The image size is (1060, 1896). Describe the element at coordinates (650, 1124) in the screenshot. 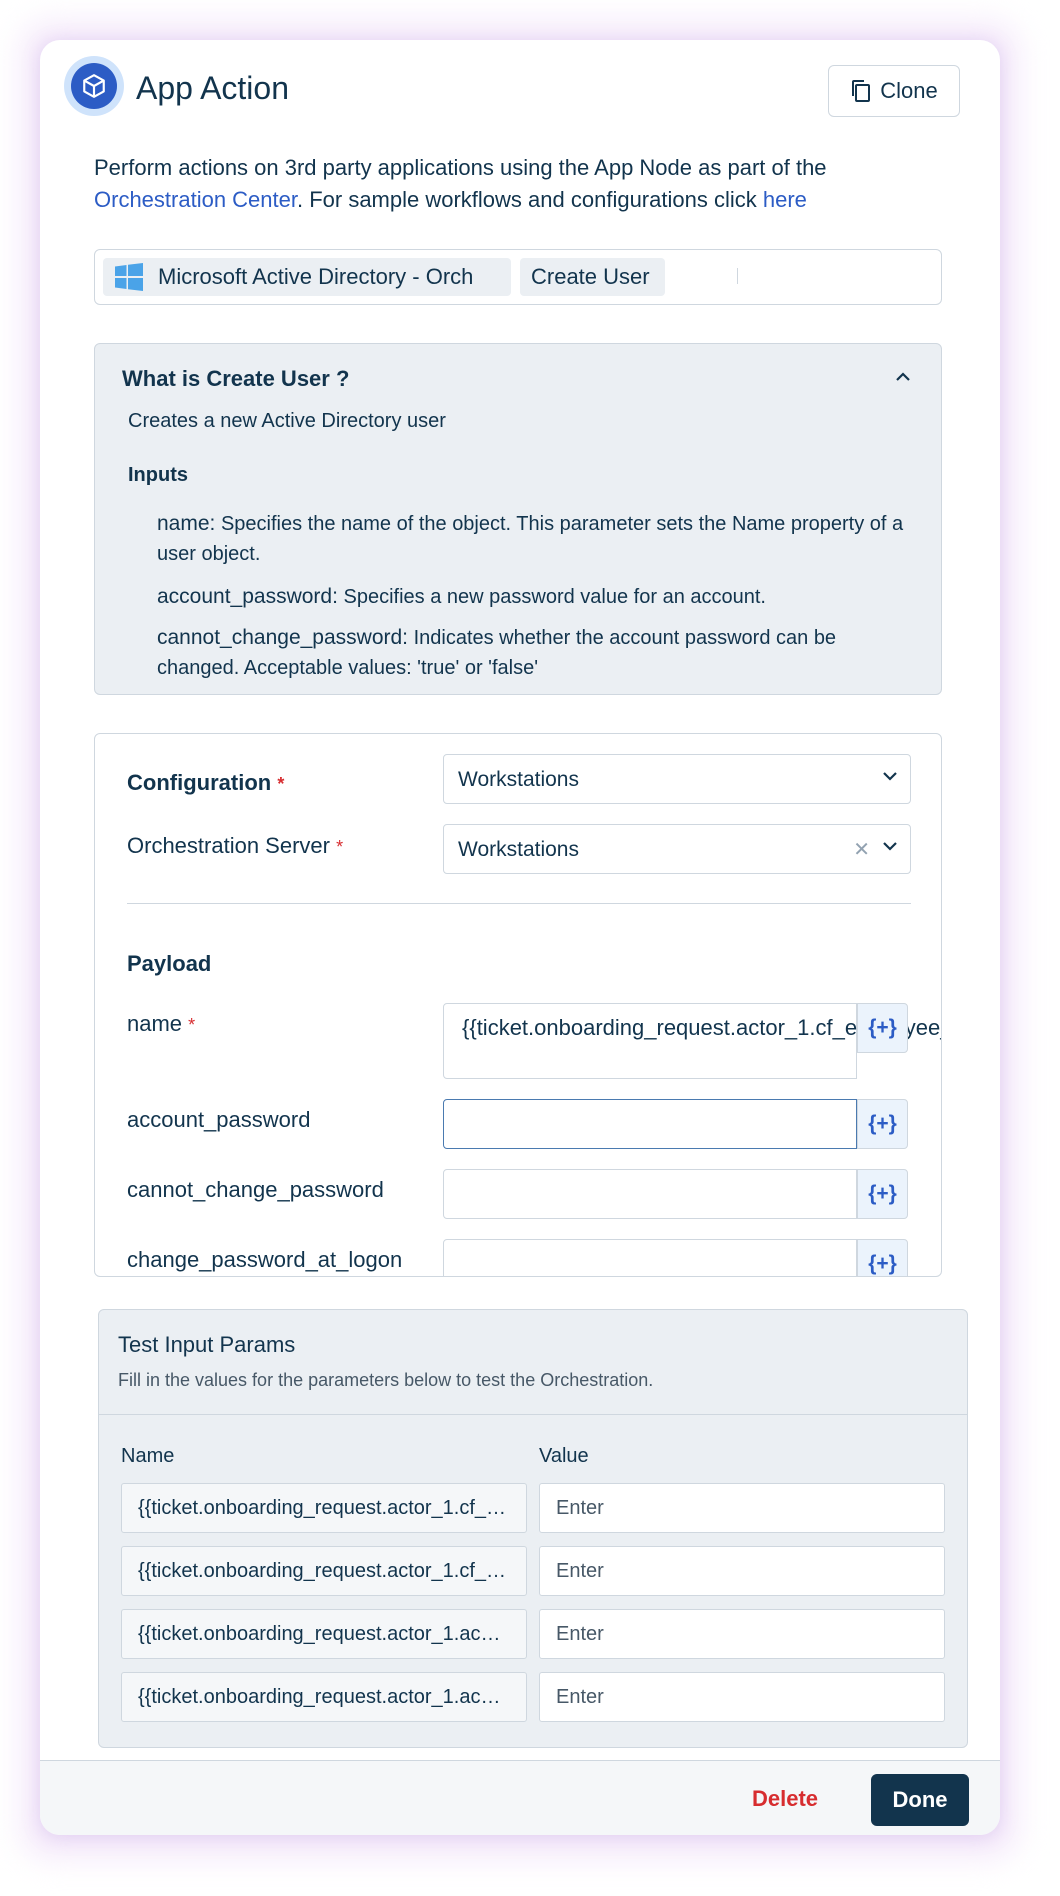

I see `account-password-field` at that location.